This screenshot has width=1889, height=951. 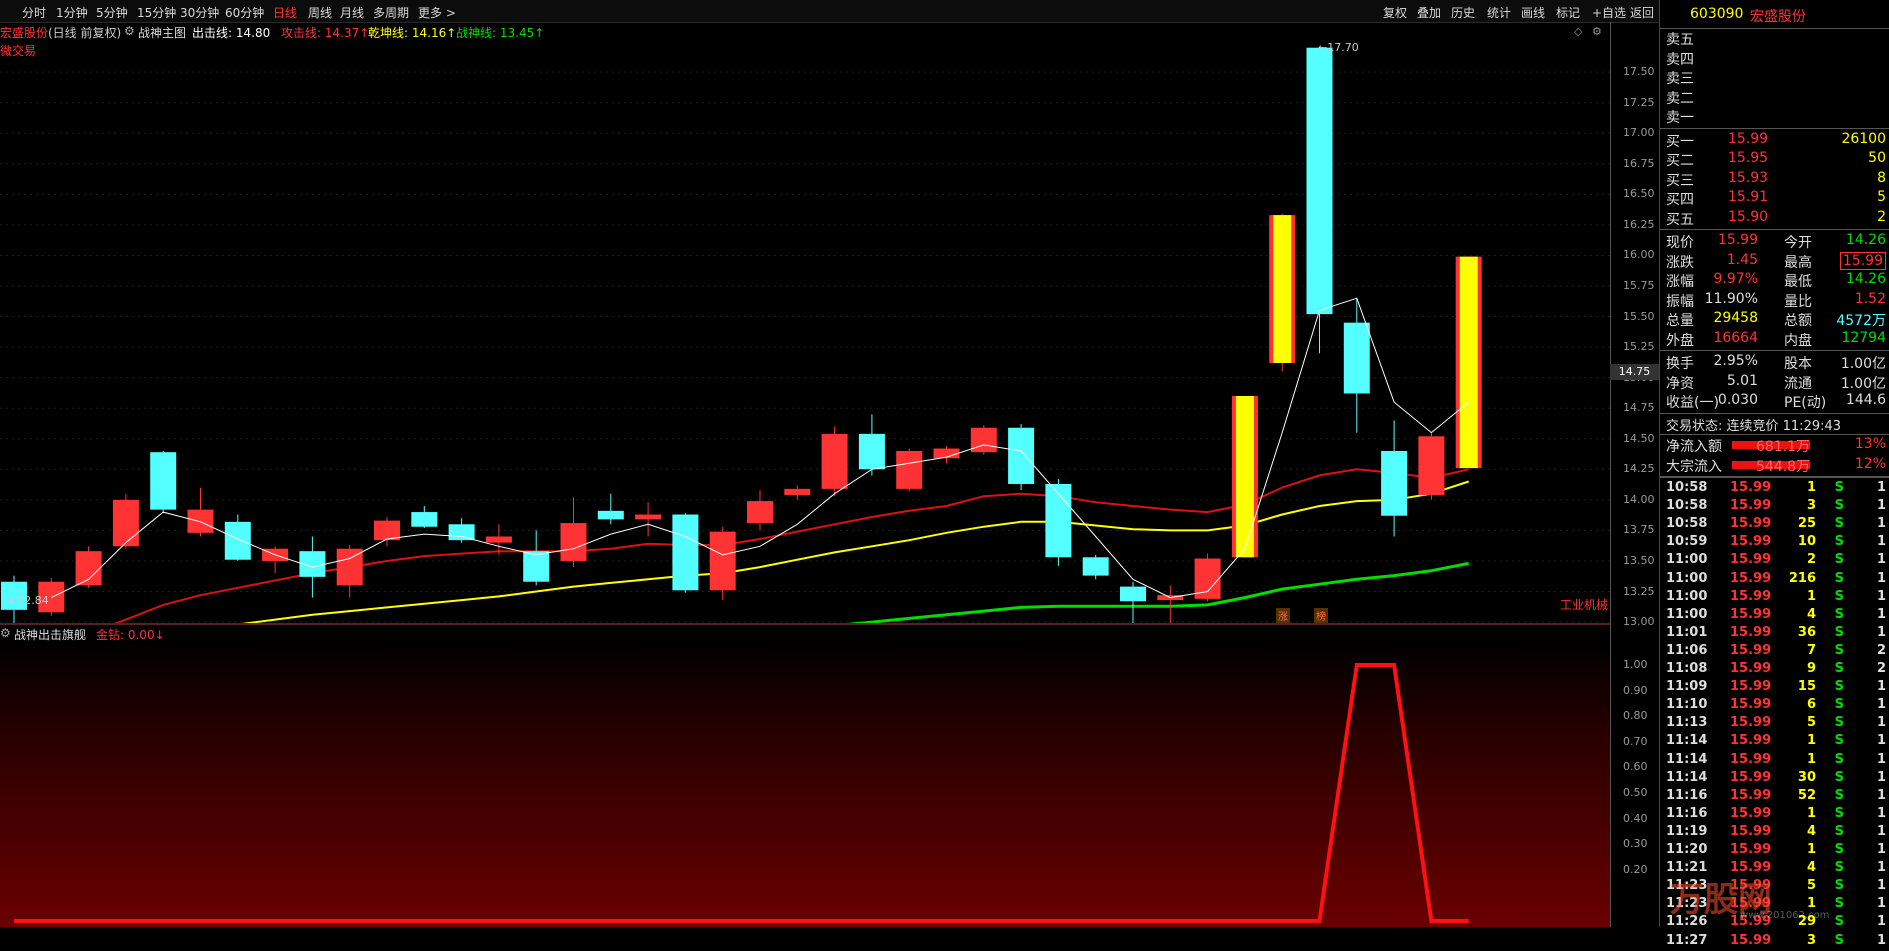 What do you see at coordinates (1635, 767) in the screenshot?
I see `sub-tick: 0.60` at bounding box center [1635, 767].